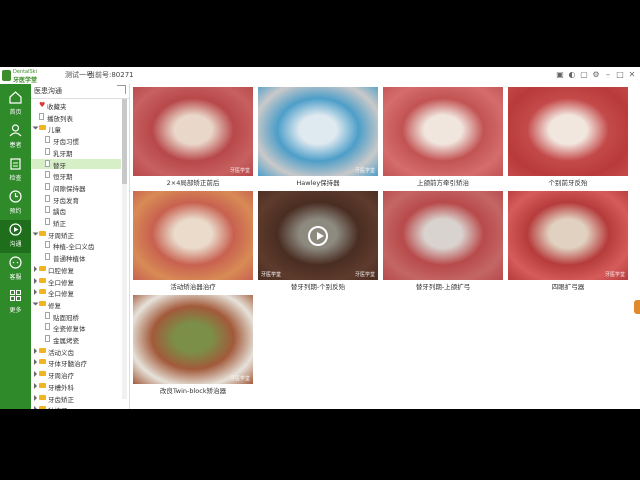 This screenshot has width=640, height=480. I want to click on tree-item-label: 恒牙期, so click(63, 177).